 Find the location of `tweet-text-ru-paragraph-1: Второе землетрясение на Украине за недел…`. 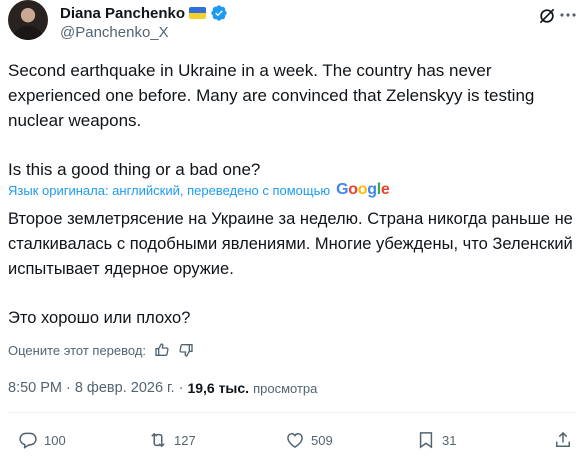

tweet-text-ru-paragraph-1: Второе землетрясение на Украине за недел… is located at coordinates (290, 244).